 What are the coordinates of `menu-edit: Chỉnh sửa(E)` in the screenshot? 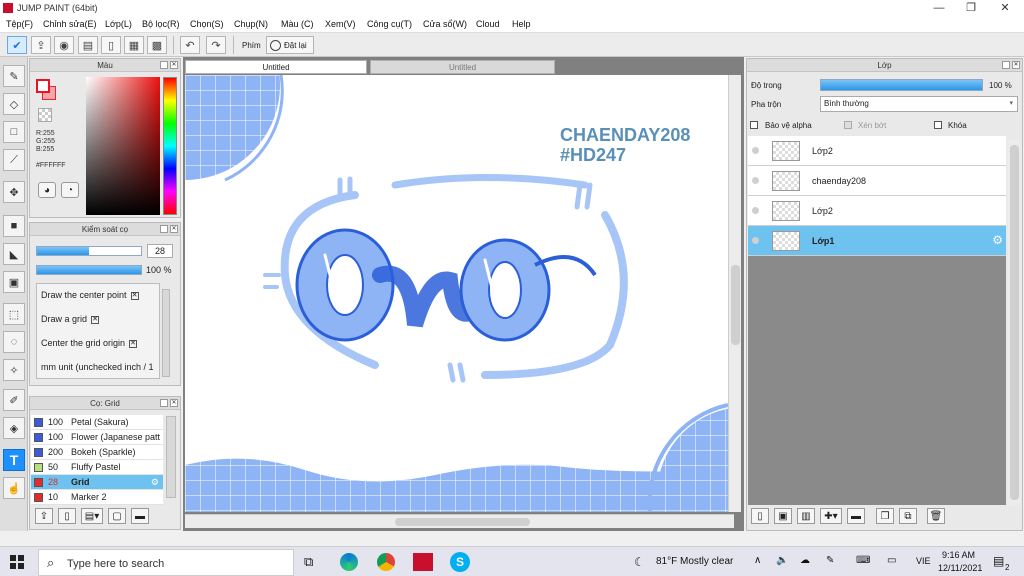 It's located at (70, 24).